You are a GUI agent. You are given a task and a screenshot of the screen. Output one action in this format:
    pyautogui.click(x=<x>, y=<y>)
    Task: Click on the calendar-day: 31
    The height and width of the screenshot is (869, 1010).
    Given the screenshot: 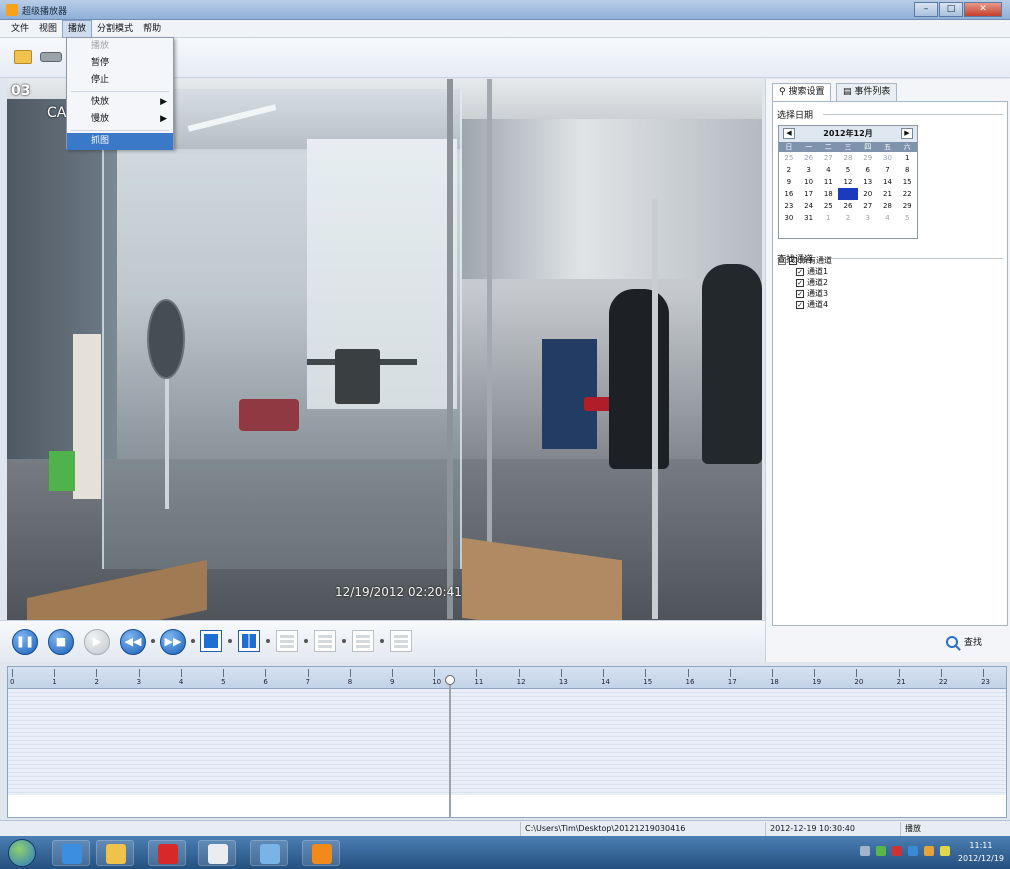 What is the action you would take?
    pyautogui.click(x=809, y=218)
    